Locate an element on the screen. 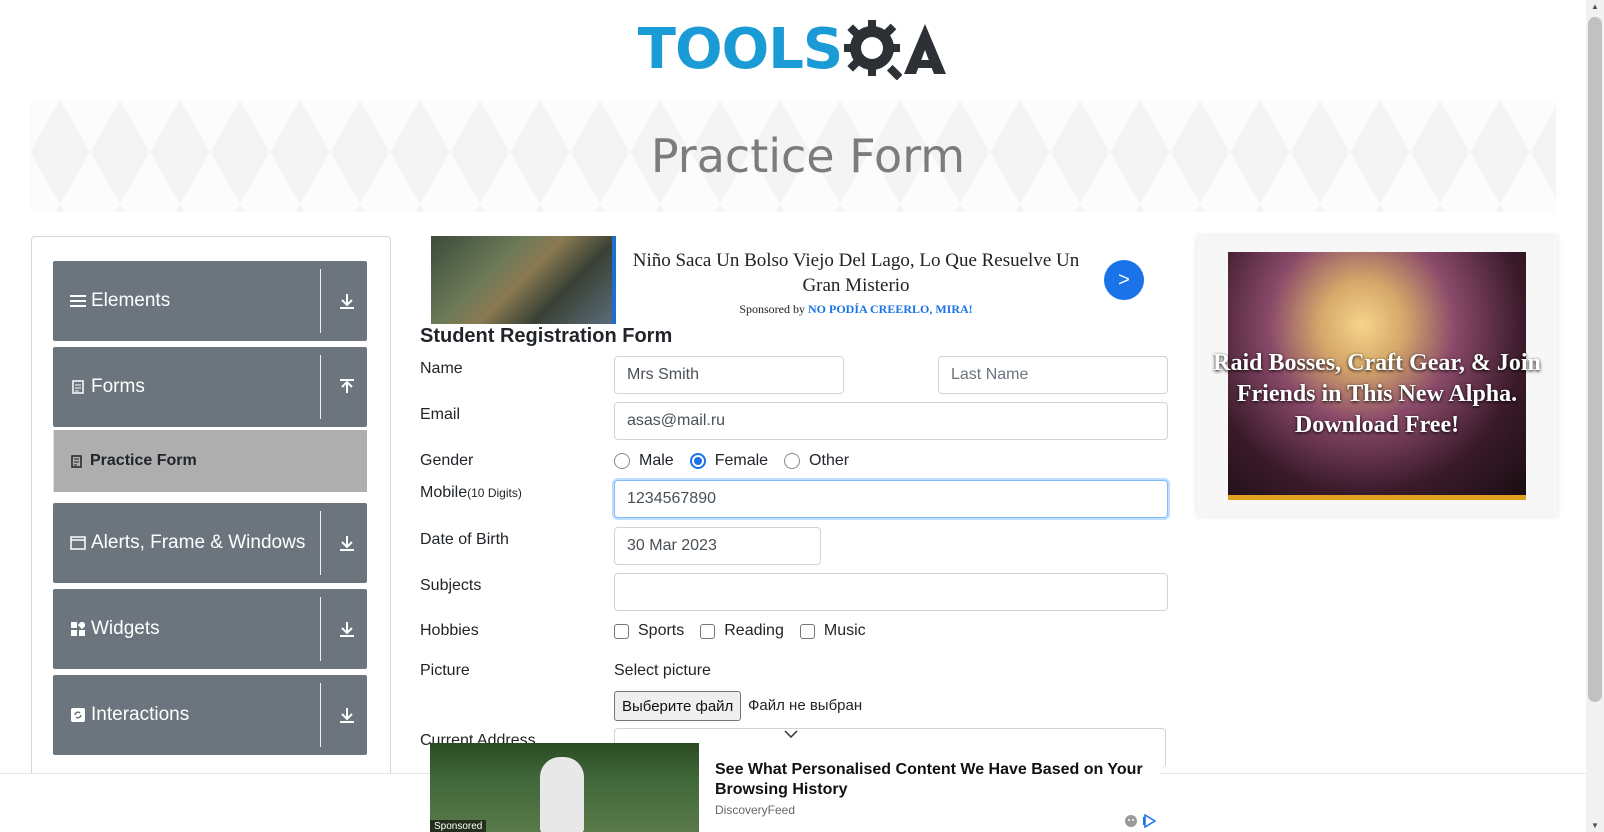 This screenshot has height=832, width=1604. form-icon is located at coordinates (76, 461).